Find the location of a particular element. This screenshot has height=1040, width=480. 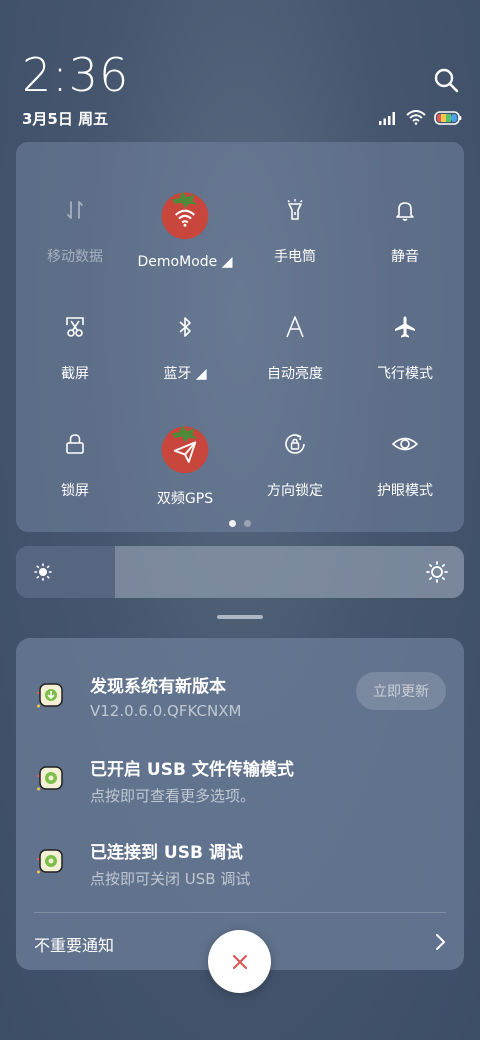

notification-subtitle: V12.0.6.0.QFKCNXM is located at coordinates (166, 711).